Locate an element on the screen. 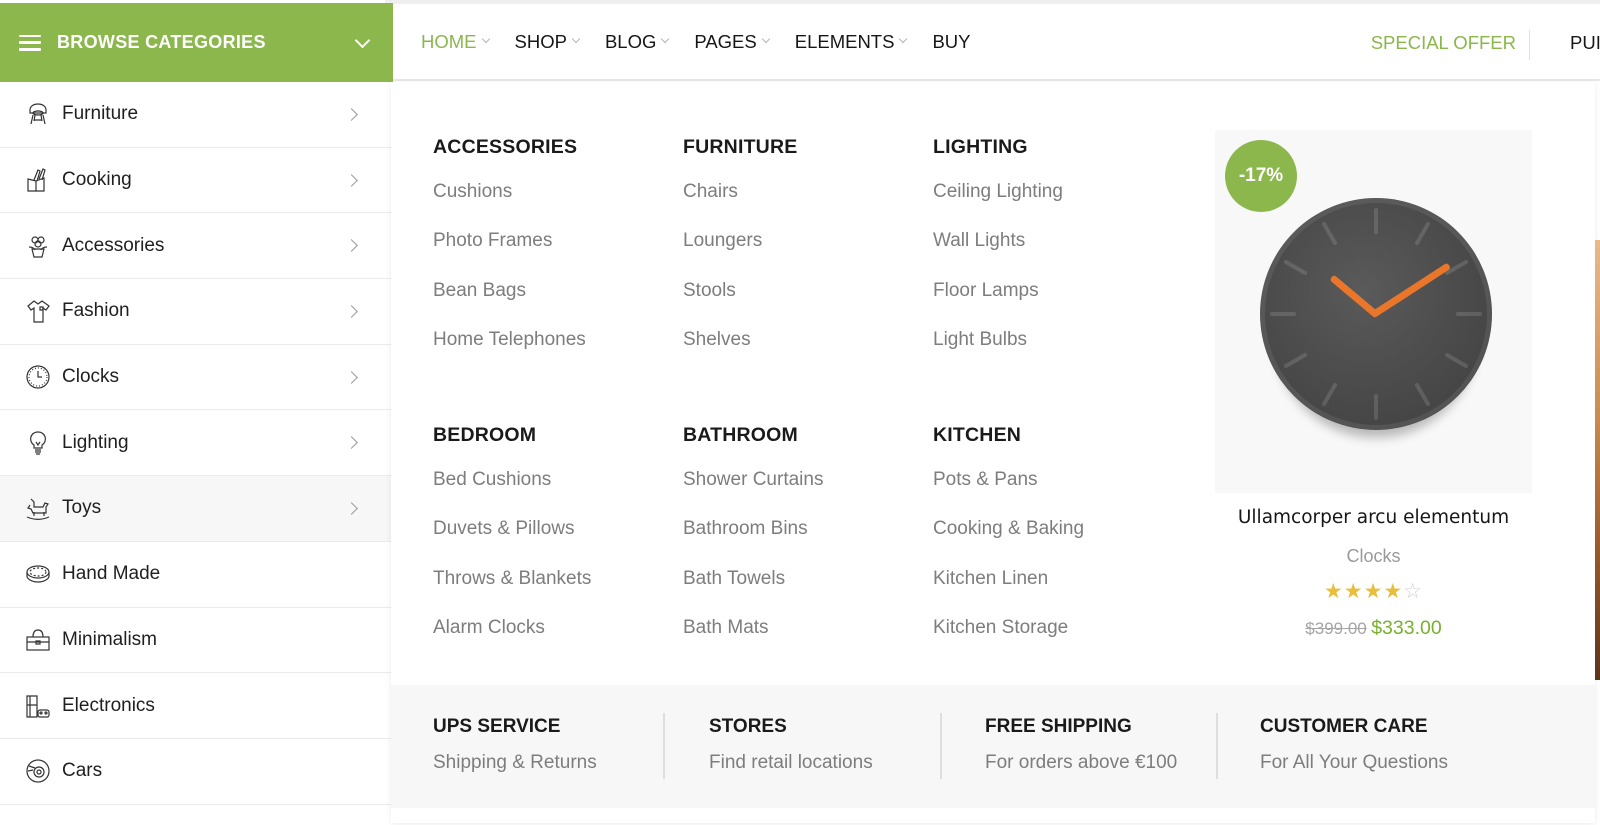 The height and width of the screenshot is (825, 1600). clock-hand-minute is located at coordinates (1411, 290).